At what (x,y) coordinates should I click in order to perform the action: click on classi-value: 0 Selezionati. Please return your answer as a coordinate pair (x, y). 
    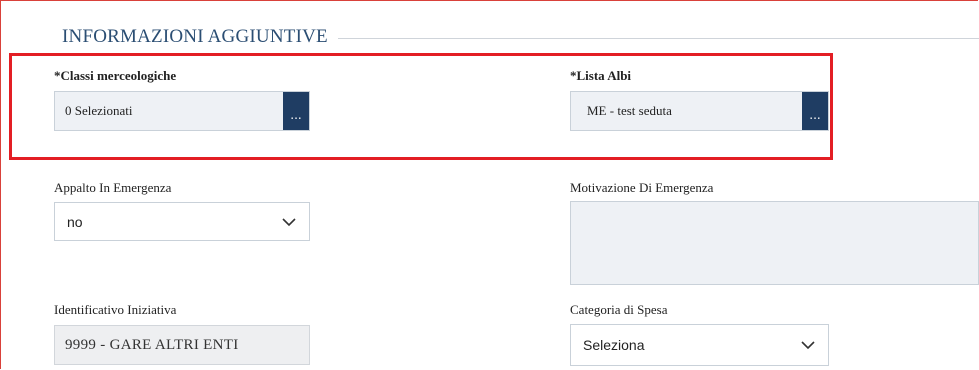
    Looking at the image, I should click on (99, 110).